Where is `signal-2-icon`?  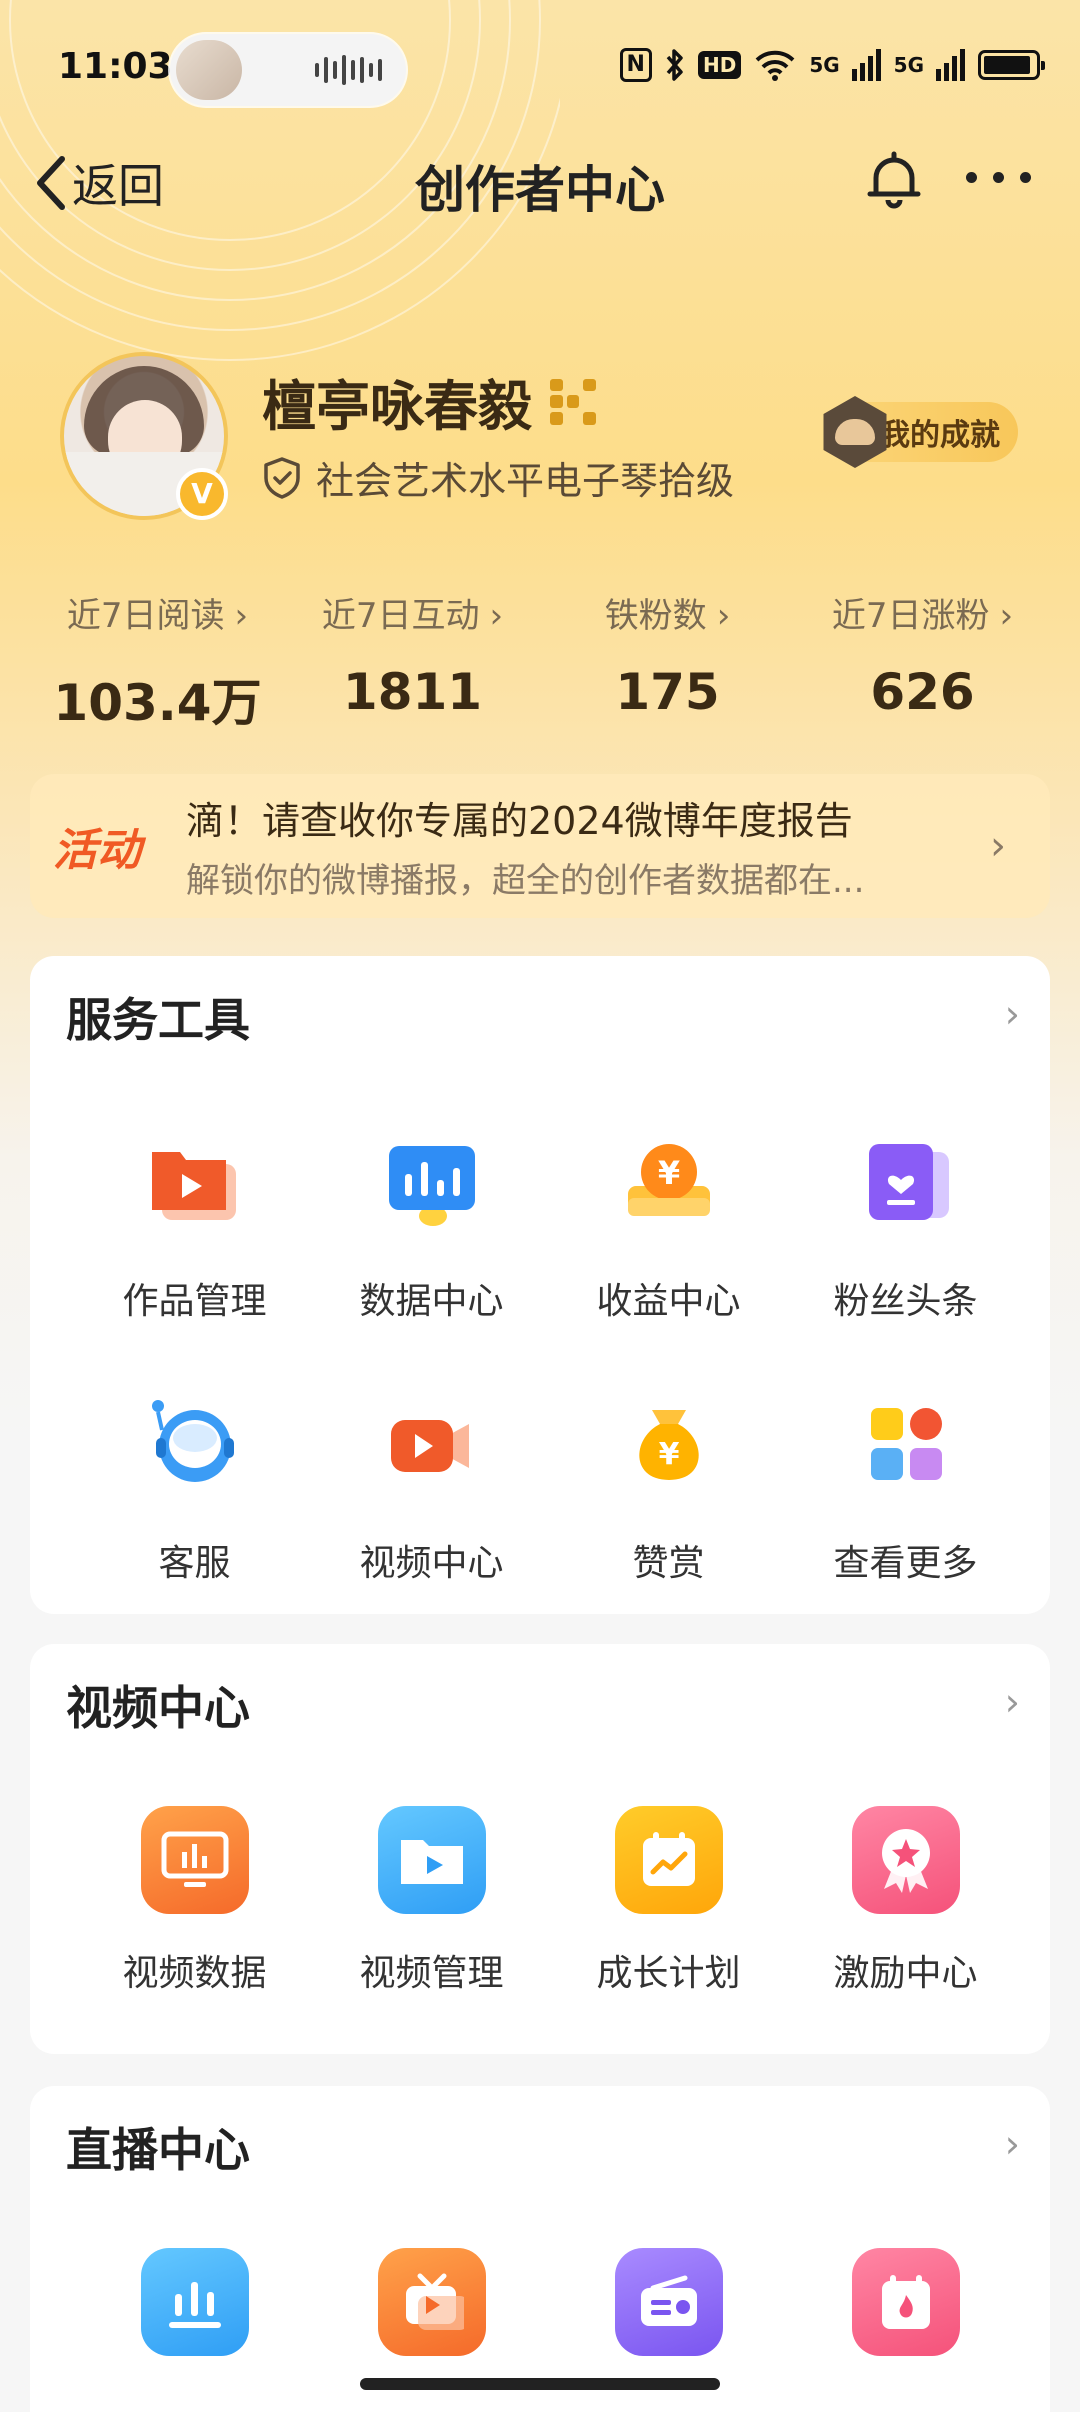 signal-2-icon is located at coordinates (950, 65).